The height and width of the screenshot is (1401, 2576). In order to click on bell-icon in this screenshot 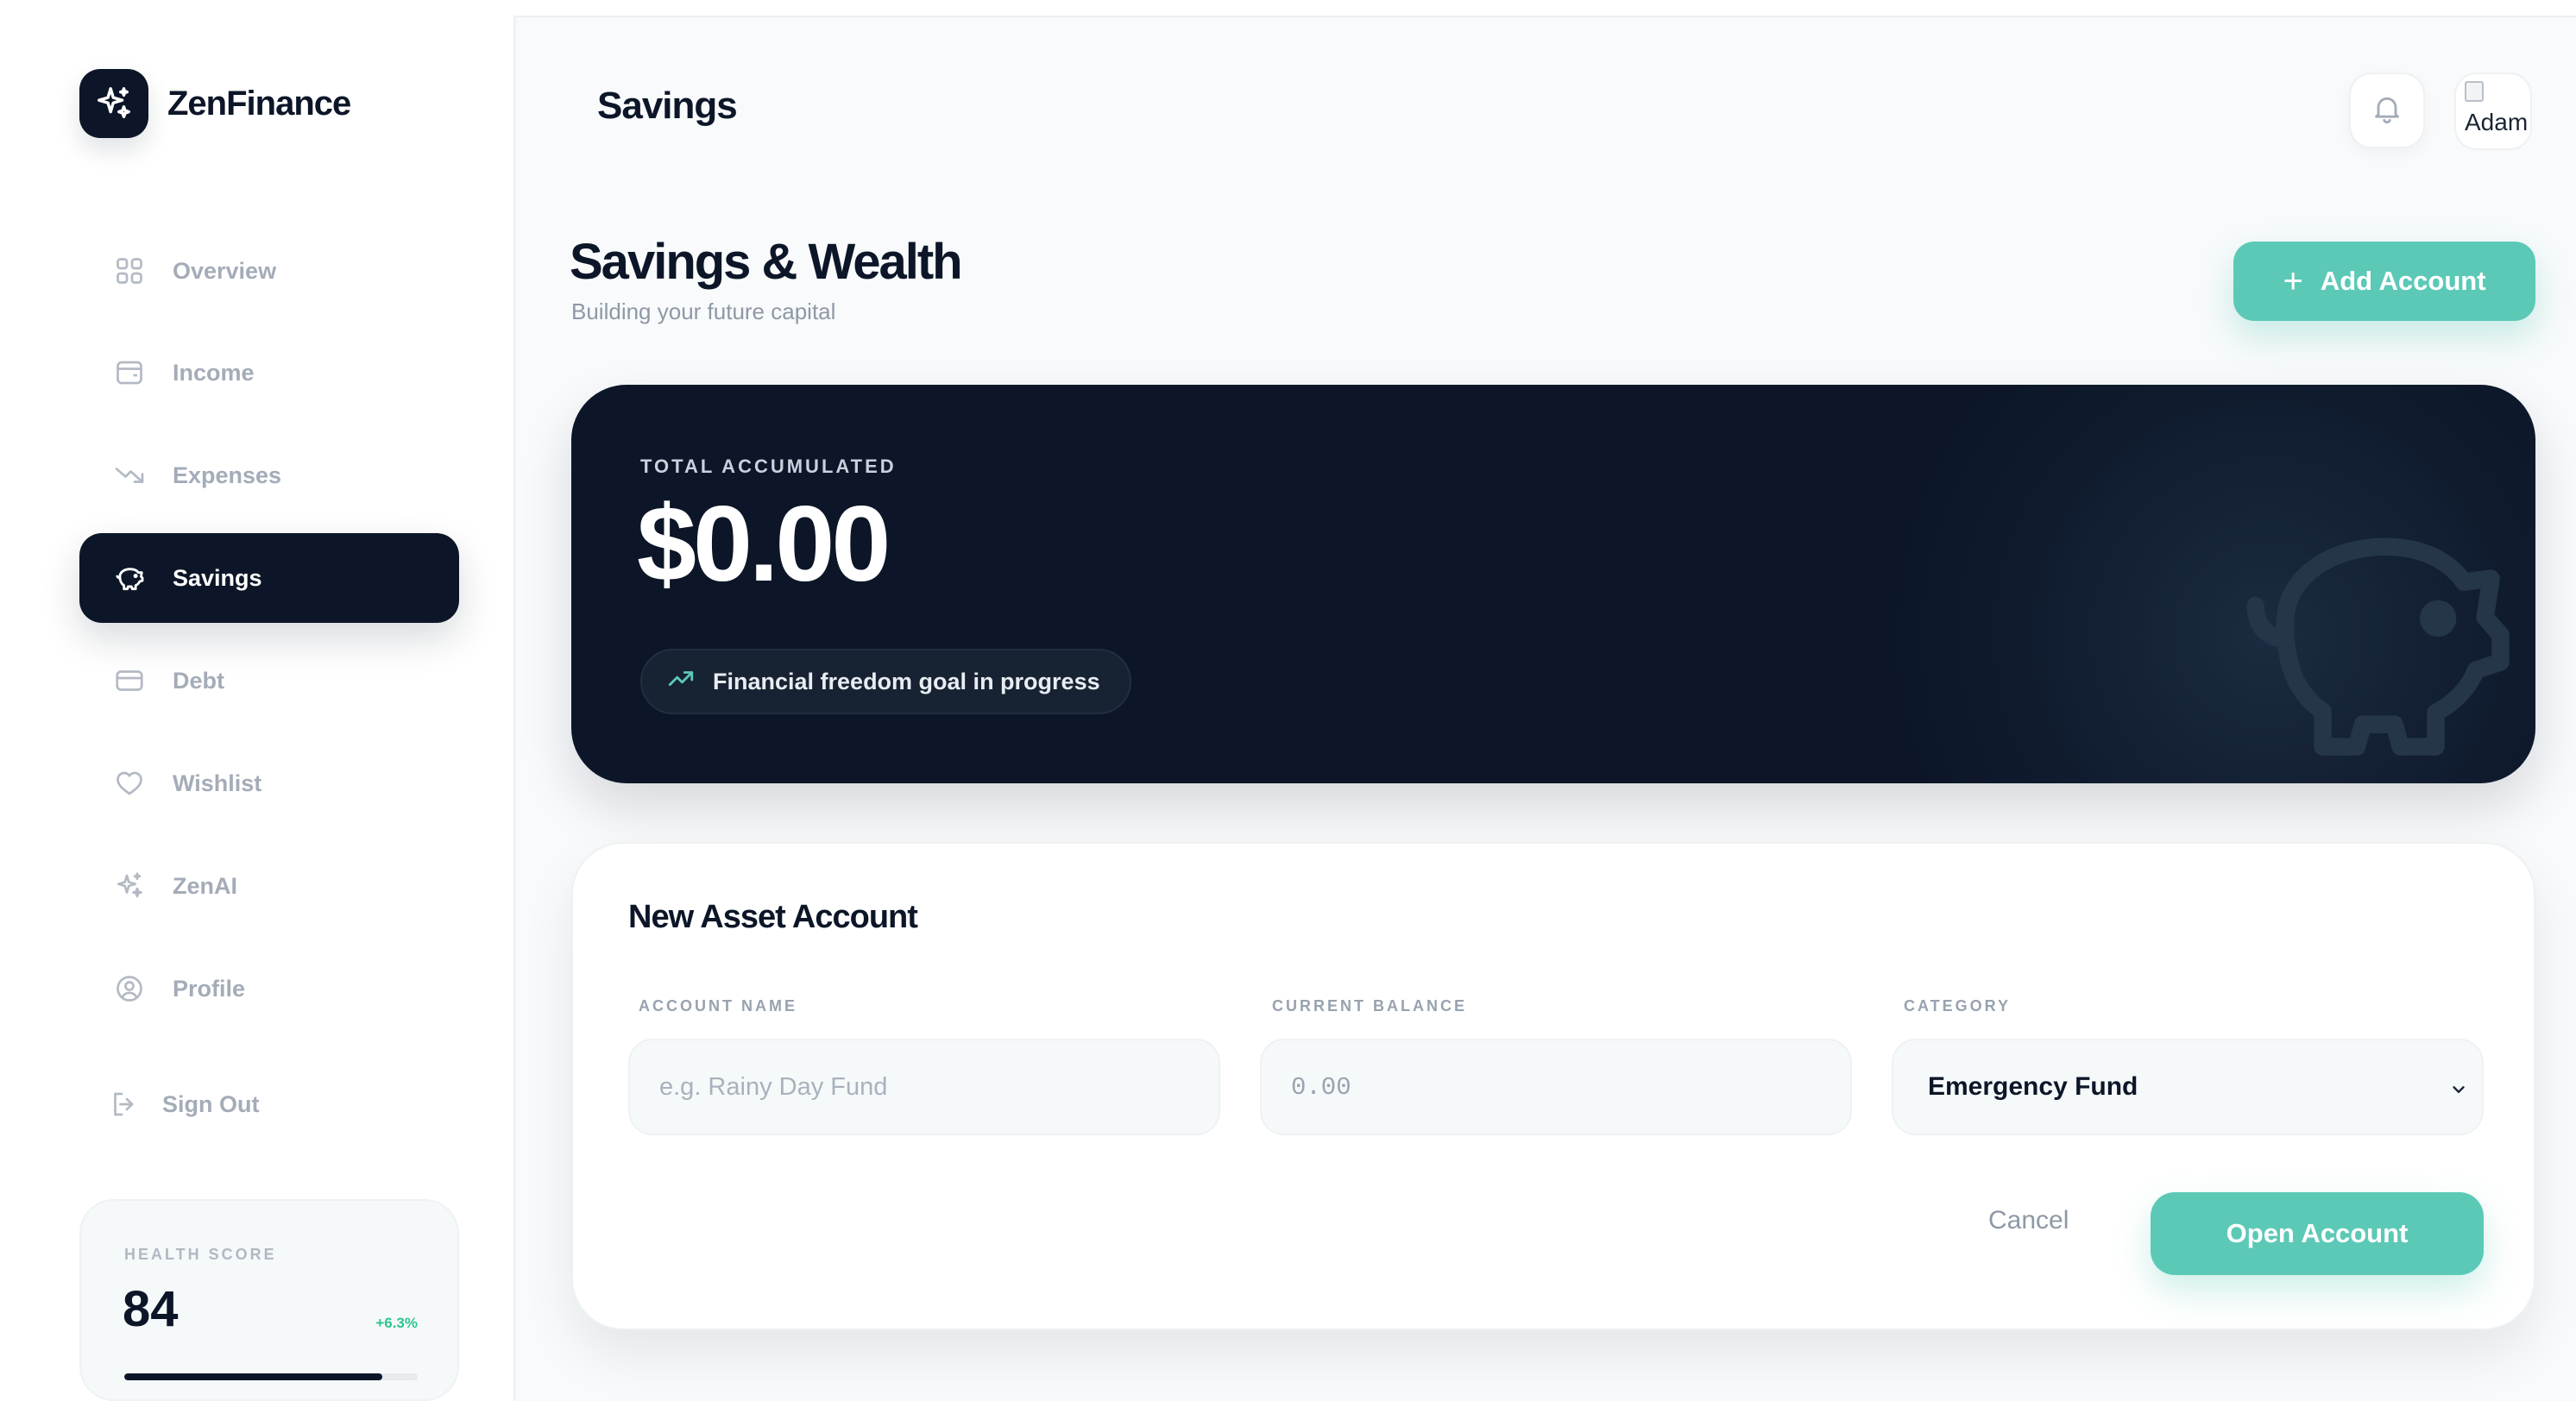, I will do `click(2387, 110)`.